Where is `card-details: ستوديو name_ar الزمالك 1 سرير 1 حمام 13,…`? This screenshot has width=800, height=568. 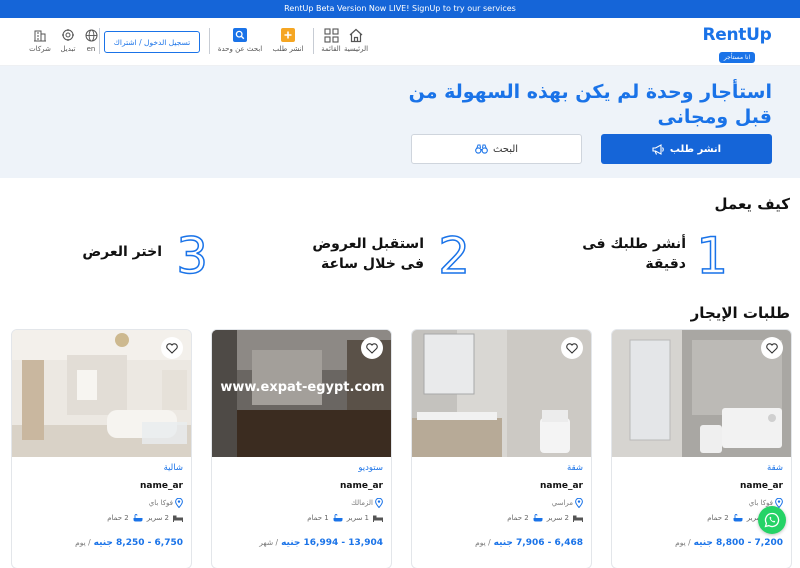
card-details: ستوديو name_ar الزمالك 1 سرير 1 حمام 13,… is located at coordinates (301, 512).